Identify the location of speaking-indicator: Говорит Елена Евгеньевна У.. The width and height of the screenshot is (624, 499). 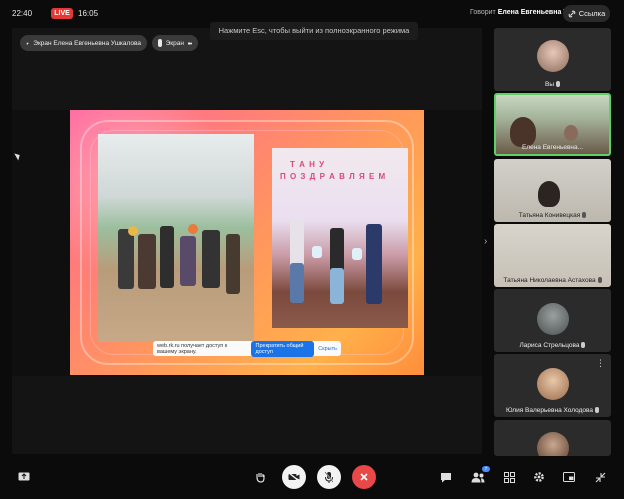
(519, 12).